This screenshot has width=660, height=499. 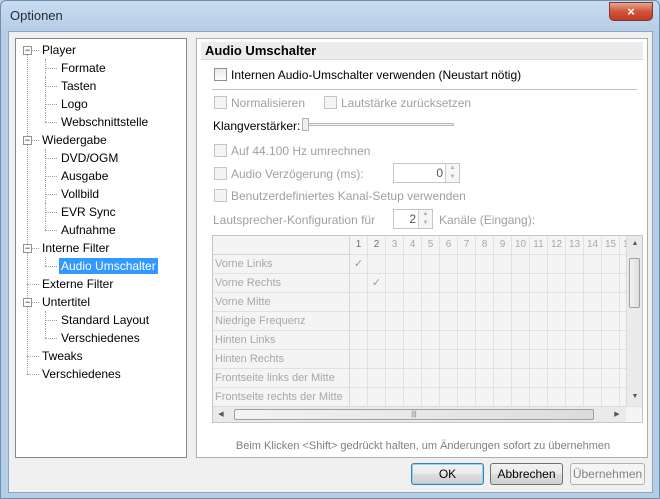 I want to click on reset-volume-checkbox, so click(x=330, y=102).